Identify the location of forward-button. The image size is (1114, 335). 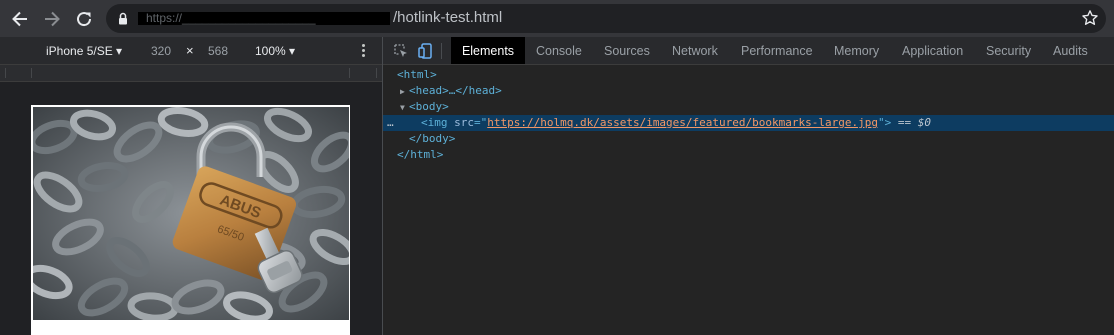
(52, 19).